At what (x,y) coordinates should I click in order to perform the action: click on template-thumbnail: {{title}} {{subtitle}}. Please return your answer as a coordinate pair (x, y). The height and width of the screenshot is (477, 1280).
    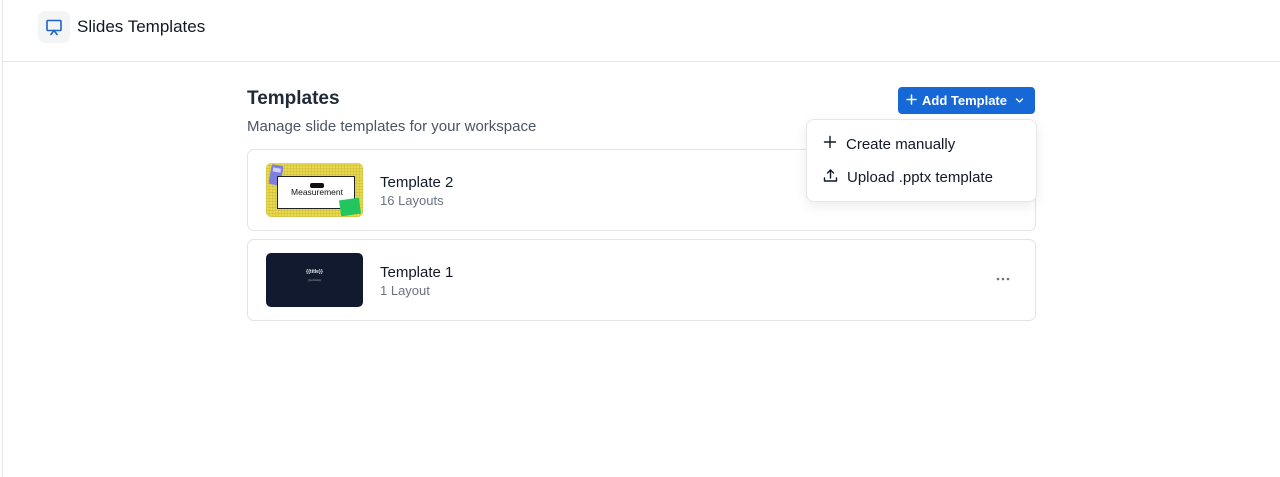
    Looking at the image, I should click on (314, 280).